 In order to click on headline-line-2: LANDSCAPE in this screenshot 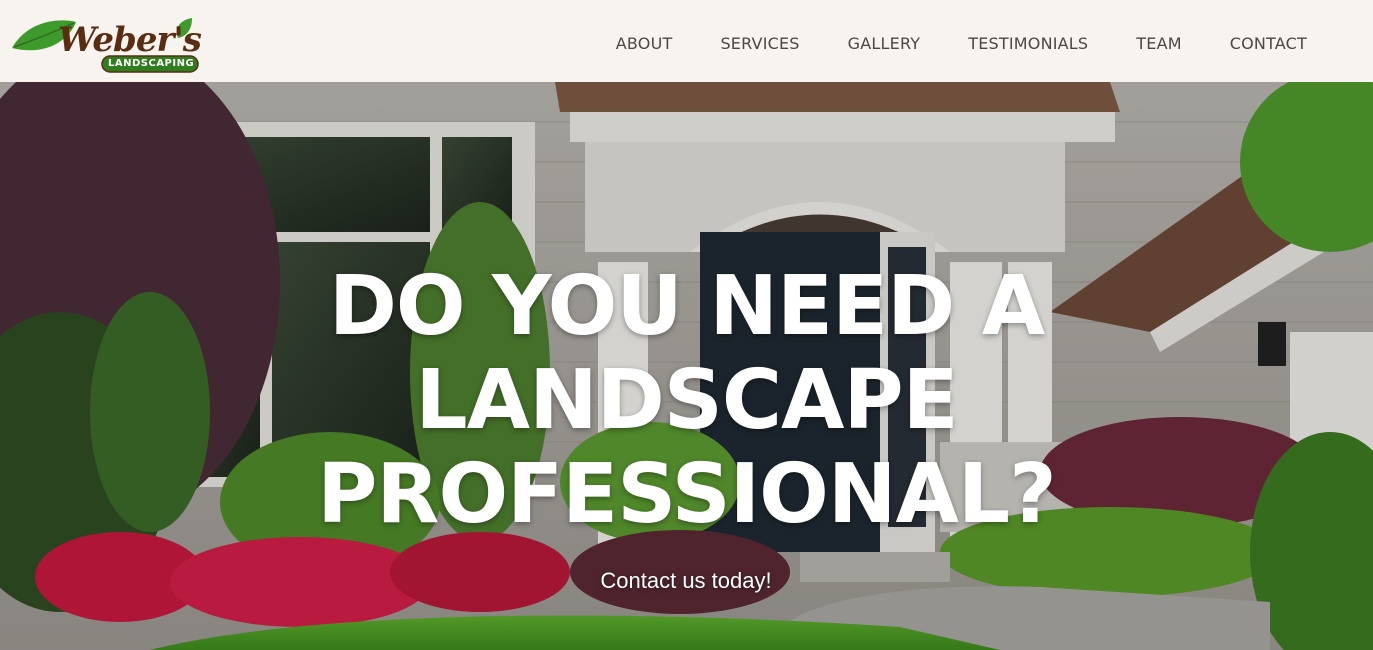, I will do `click(686, 400)`.